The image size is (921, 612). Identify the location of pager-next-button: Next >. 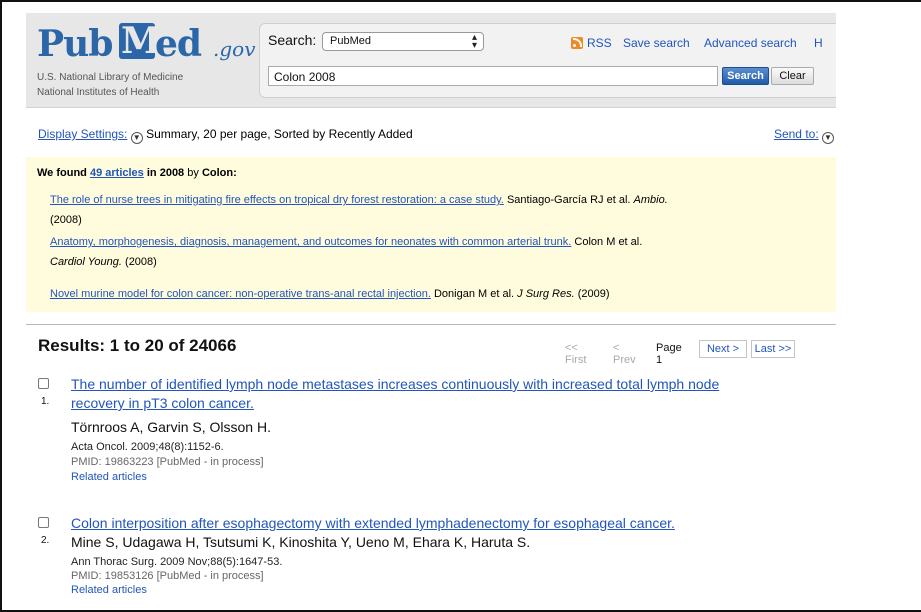
(723, 349).